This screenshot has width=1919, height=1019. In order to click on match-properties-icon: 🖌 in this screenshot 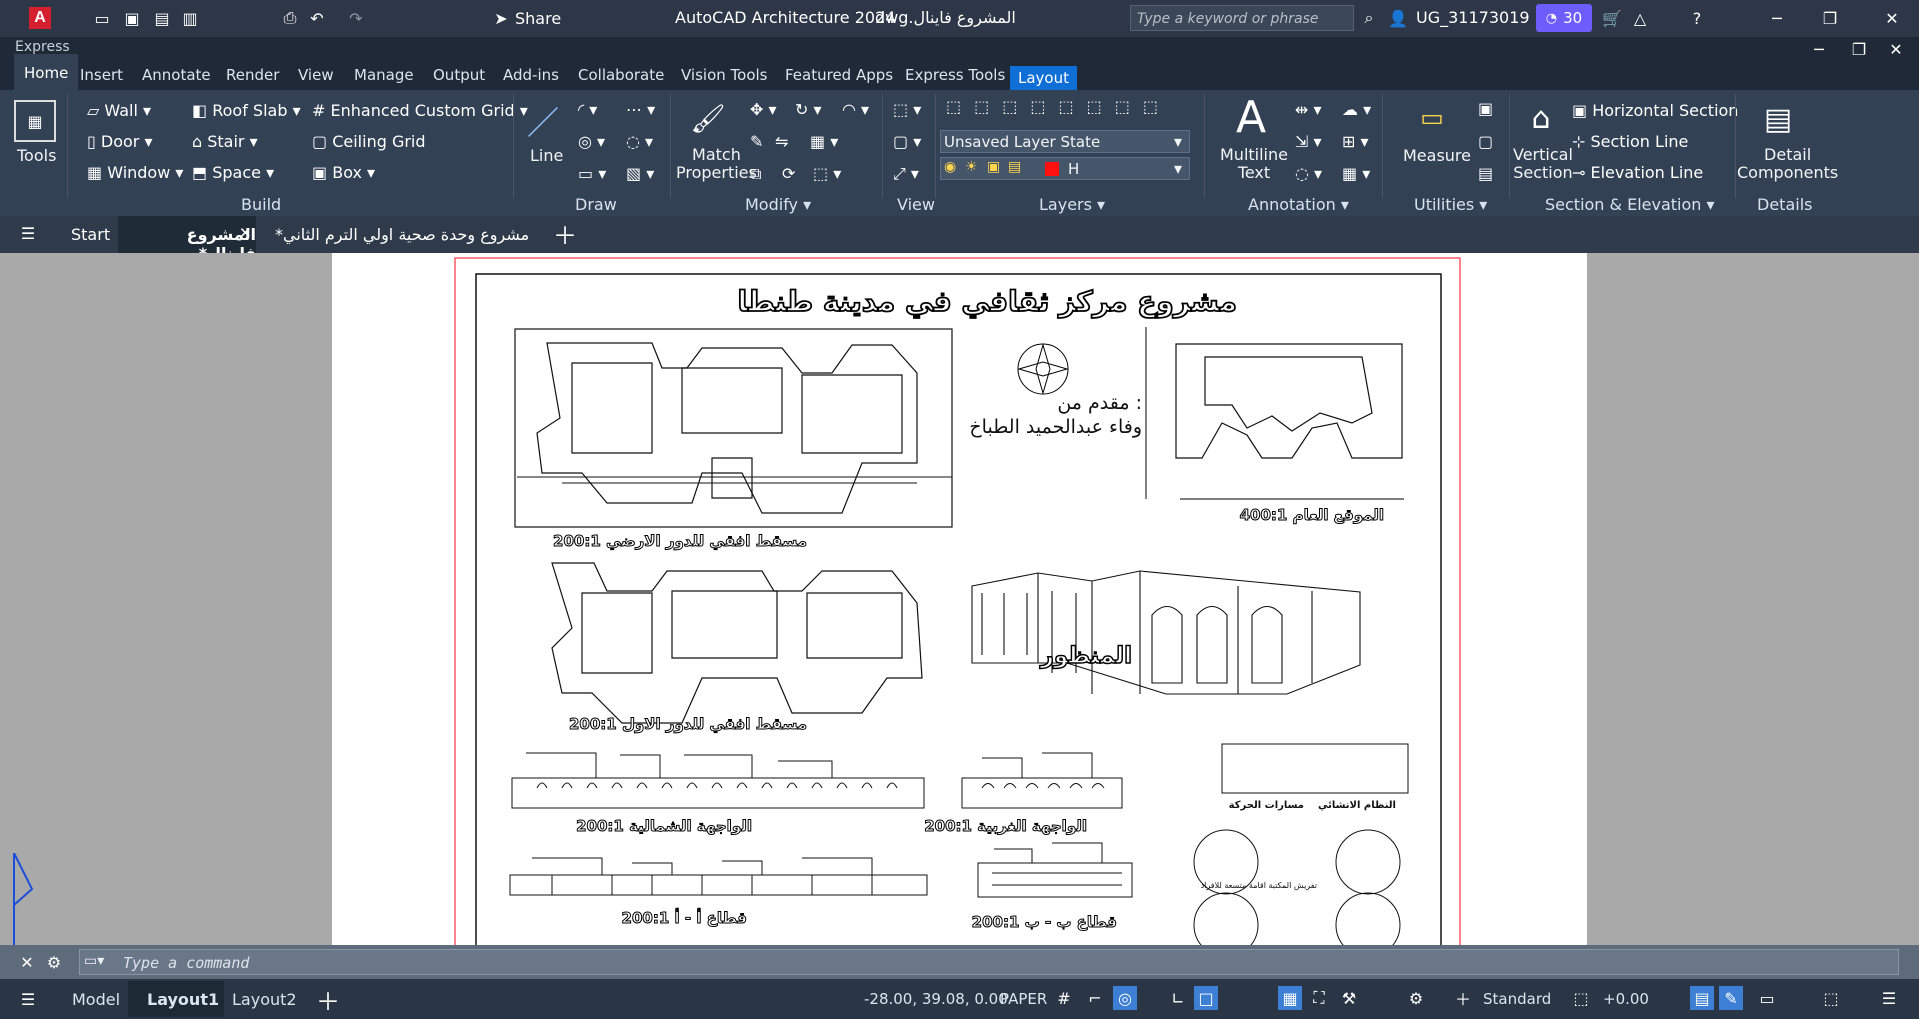, I will do `click(708, 118)`.